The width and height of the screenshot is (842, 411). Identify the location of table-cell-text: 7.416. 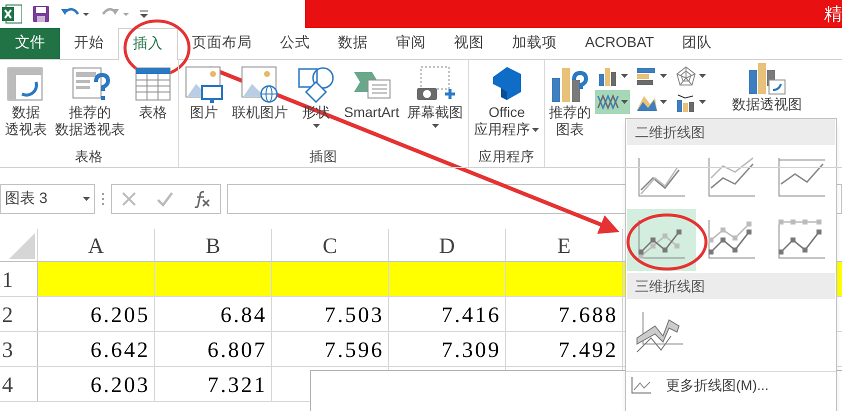
(471, 314).